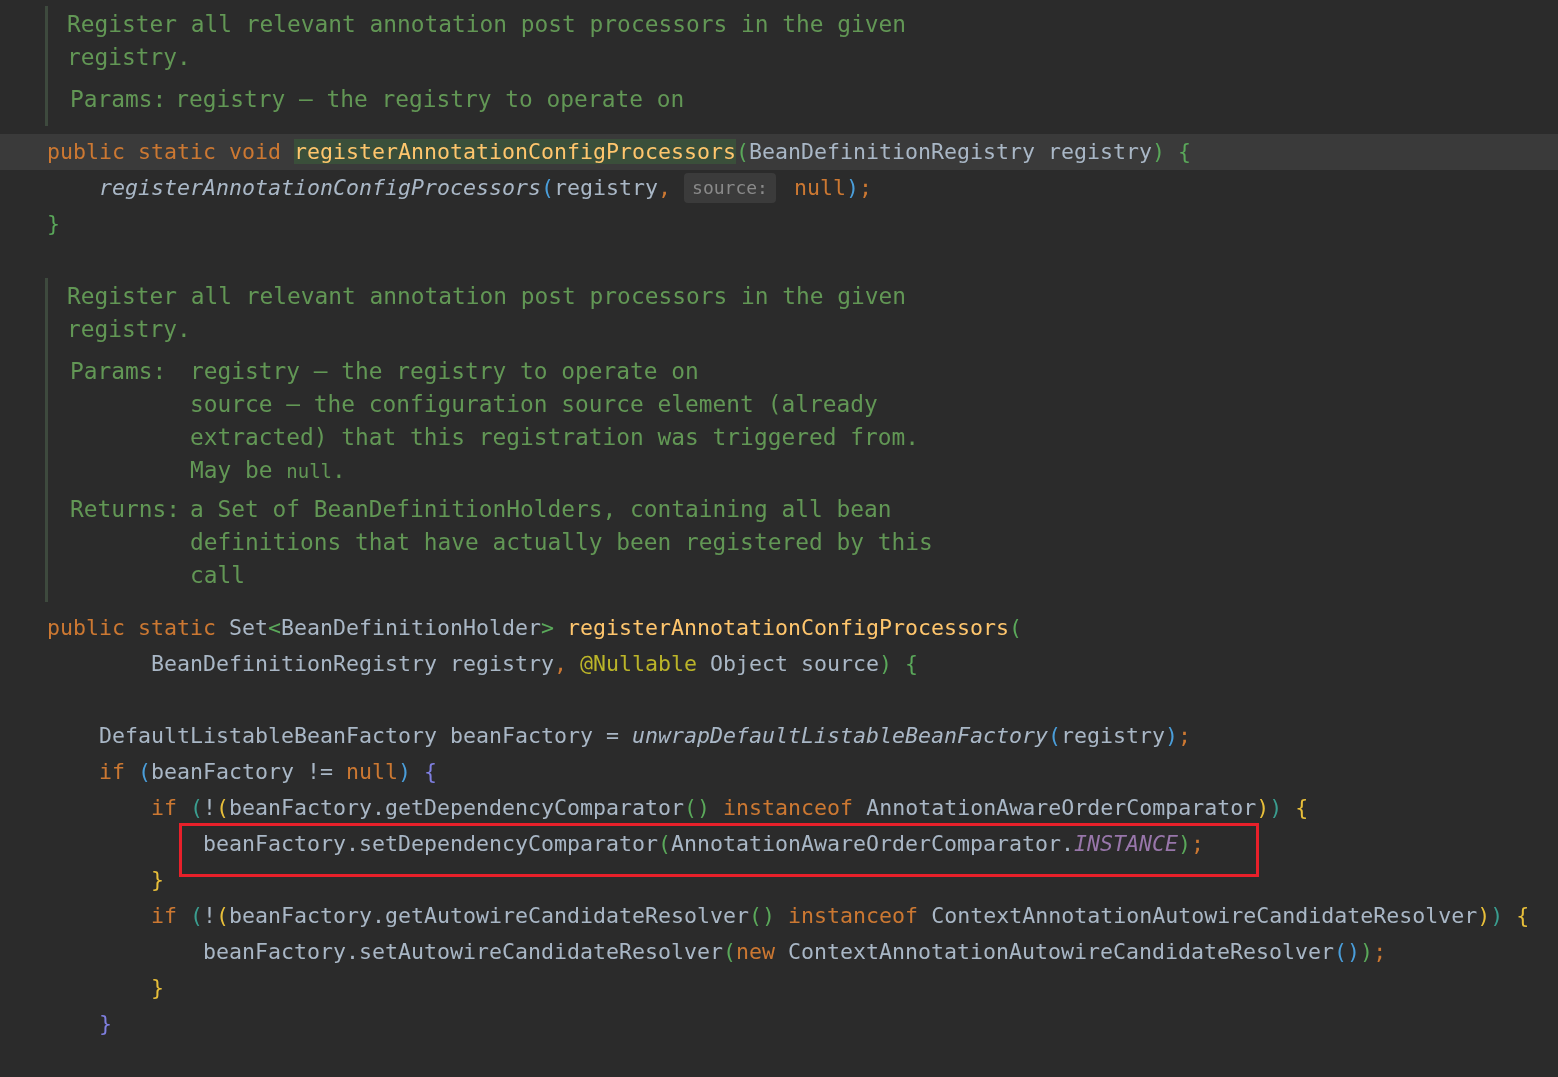 The width and height of the screenshot is (1558, 1077). I want to click on doc-label: Returns:, so click(126, 509).